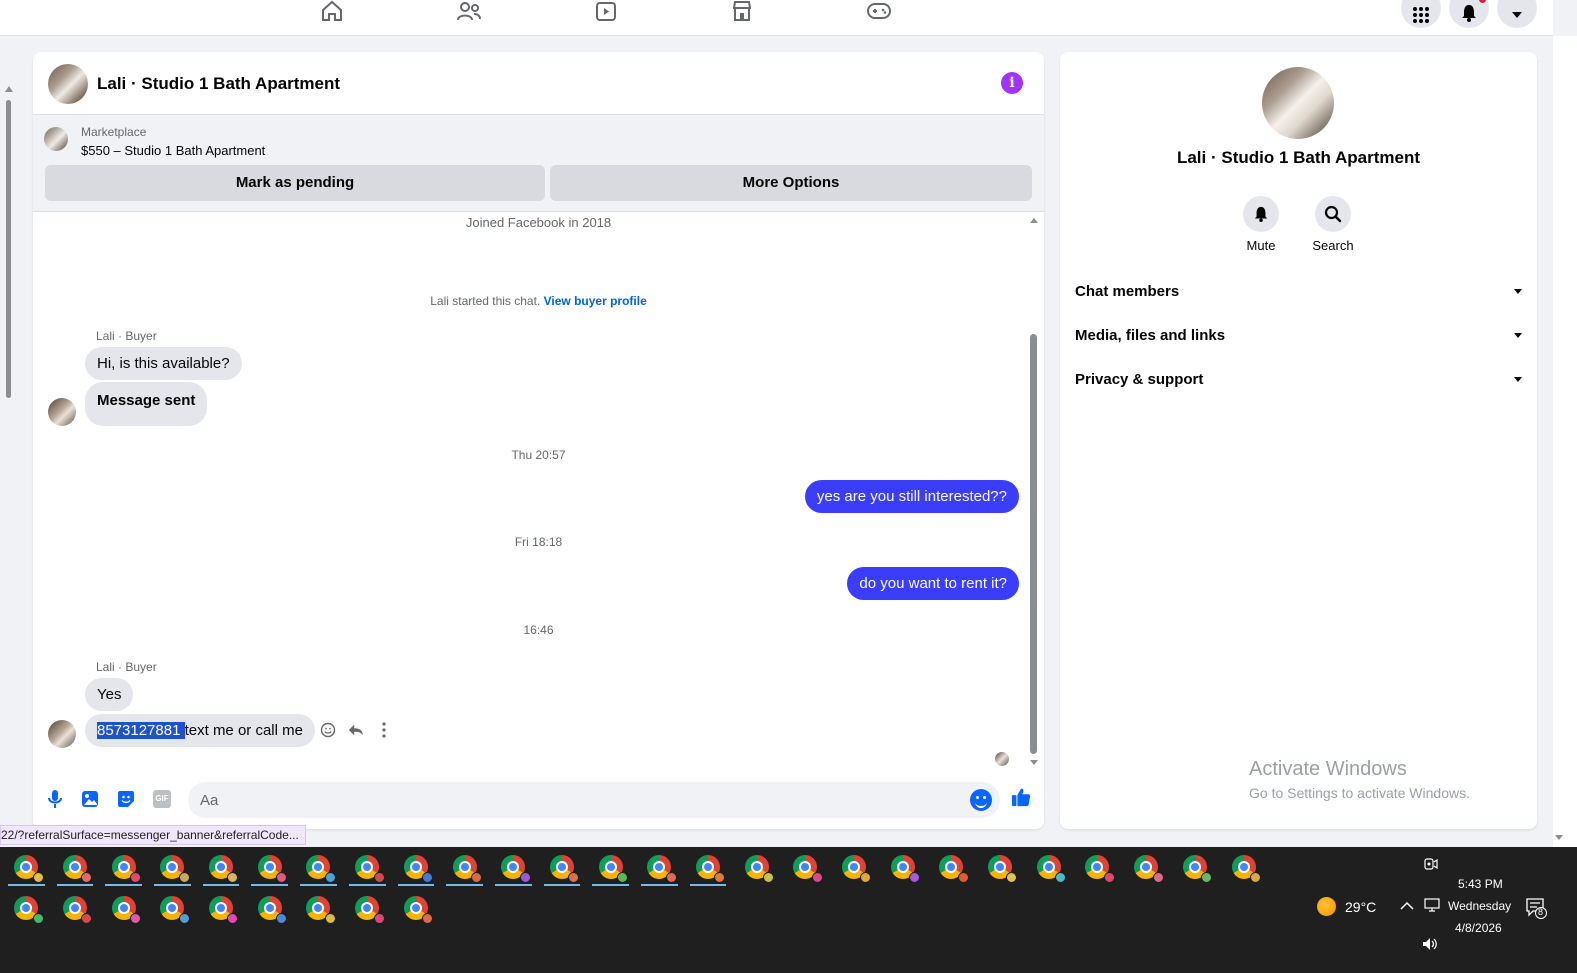 The height and width of the screenshot is (973, 1577). I want to click on search-button: Search, so click(1333, 224).